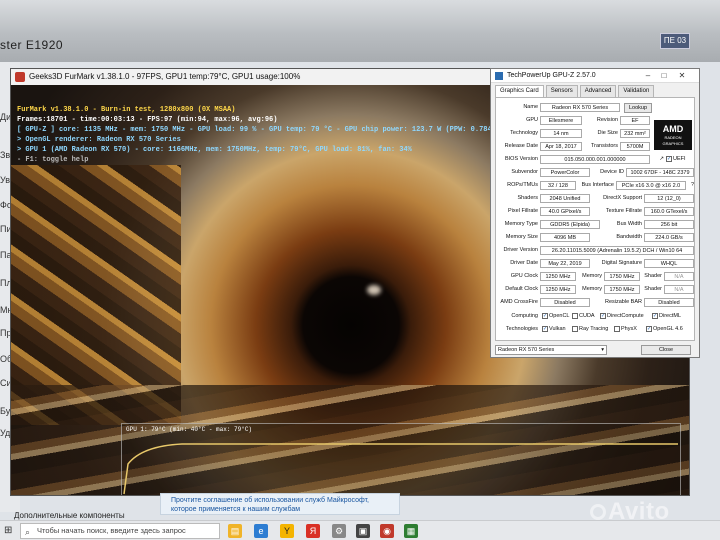 Image resolution: width=720 pixels, height=540 pixels. I want to click on lookup-button: Lookup, so click(638, 108).